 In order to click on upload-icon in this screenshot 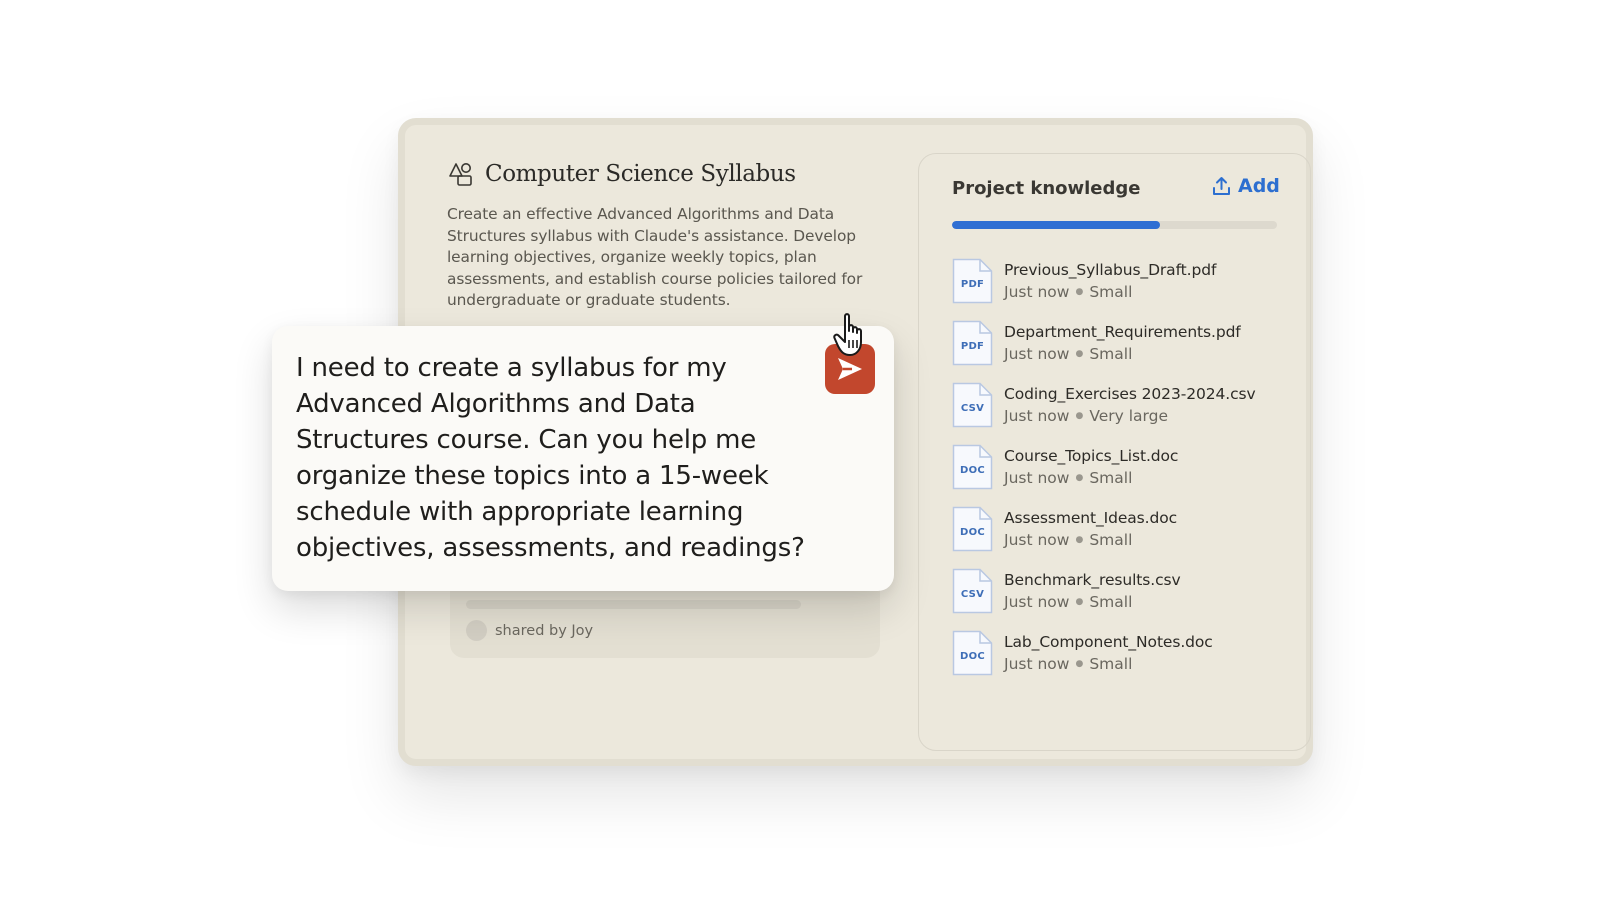, I will do `click(1221, 186)`.